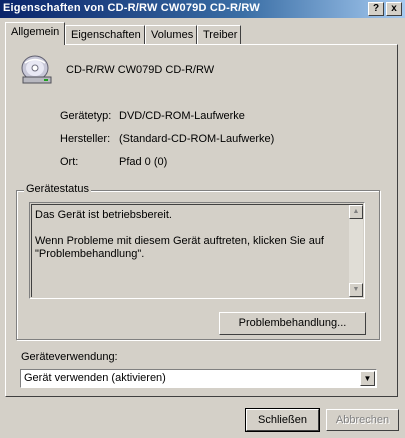 Image resolution: width=405 pixels, height=438 pixels. What do you see at coordinates (197, 139) in the screenshot?
I see `manufacturer-value: (Standard-CD-ROM-Laufwerke)` at bounding box center [197, 139].